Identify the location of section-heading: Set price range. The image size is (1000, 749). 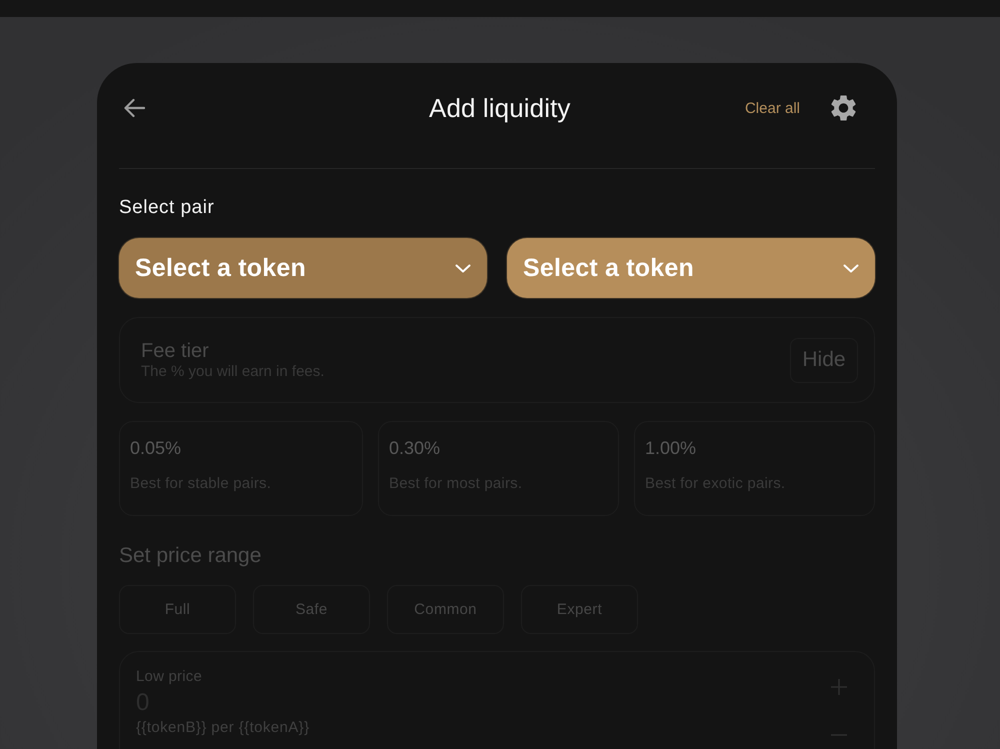
(190, 556).